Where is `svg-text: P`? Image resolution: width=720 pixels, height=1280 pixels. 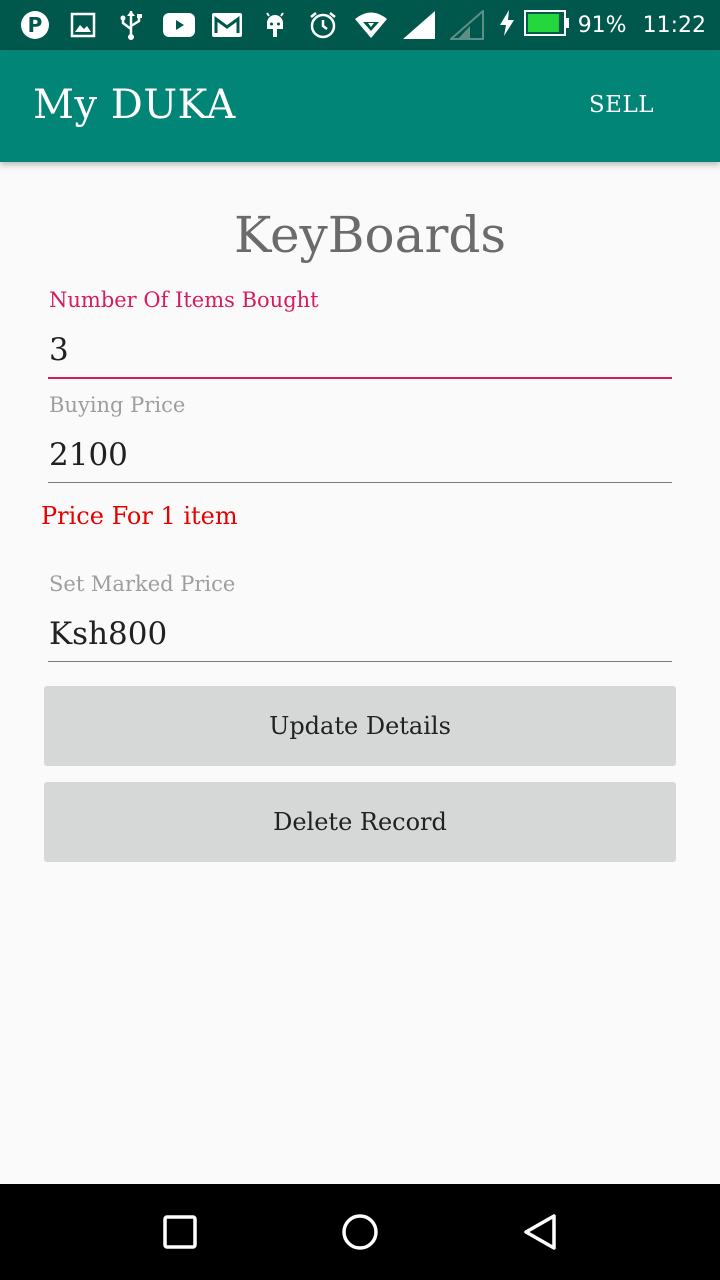 svg-text: P is located at coordinates (35, 25).